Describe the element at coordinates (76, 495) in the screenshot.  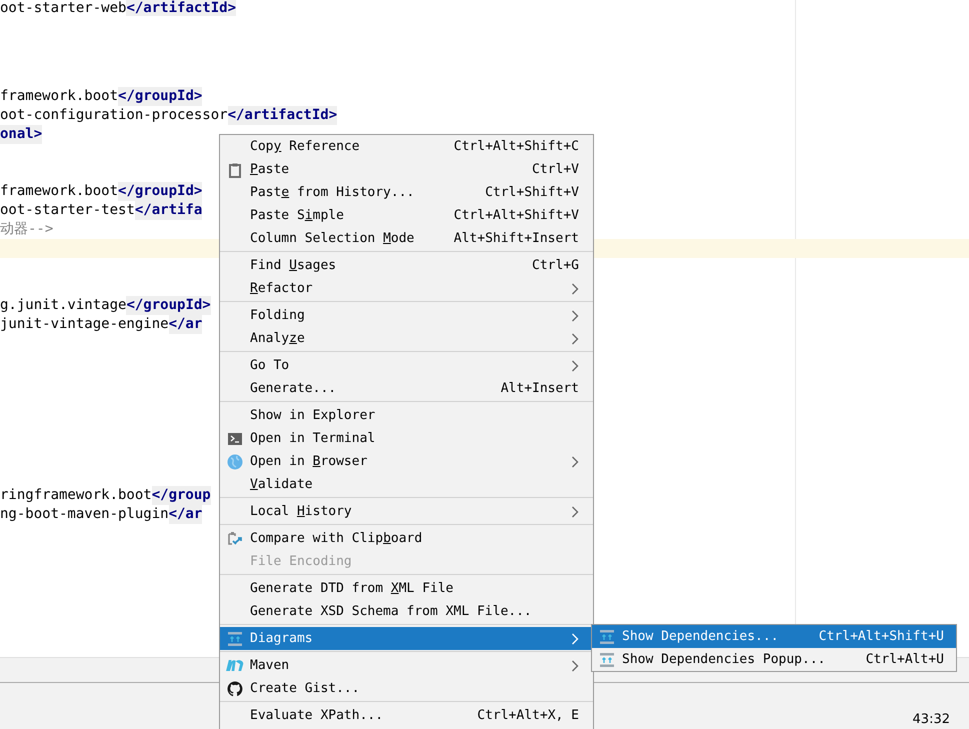
I see `code-text: ringframework.boot` at that location.